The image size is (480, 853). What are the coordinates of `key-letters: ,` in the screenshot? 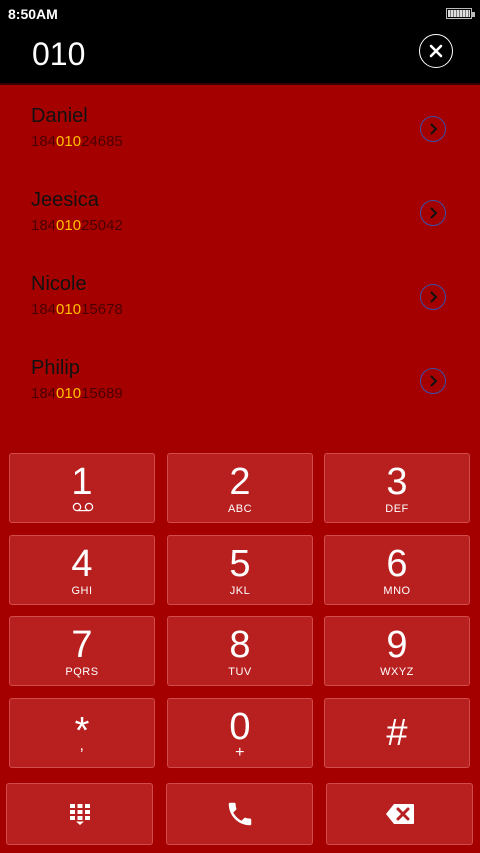 It's located at (82, 745).